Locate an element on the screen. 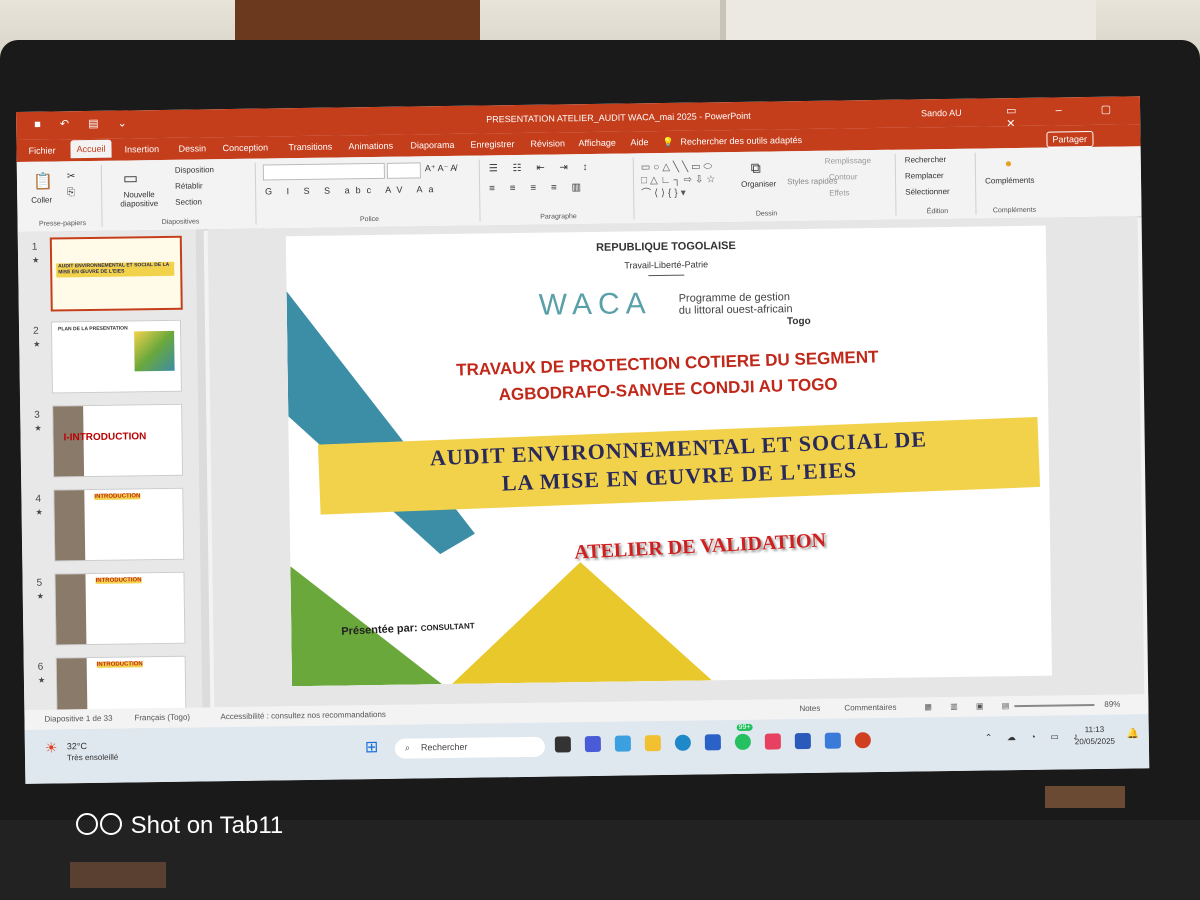 Image resolution: width=1200 pixels, height=900 pixels. tell-me-search: Rechercher des outils adaptés is located at coordinates (741, 141).